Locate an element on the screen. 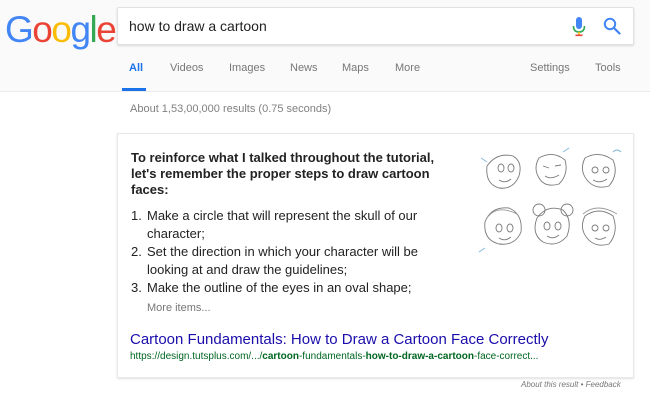 The width and height of the screenshot is (650, 401). result-stats: About 1,53,00,000 results (0.75 seconds) is located at coordinates (231, 109).